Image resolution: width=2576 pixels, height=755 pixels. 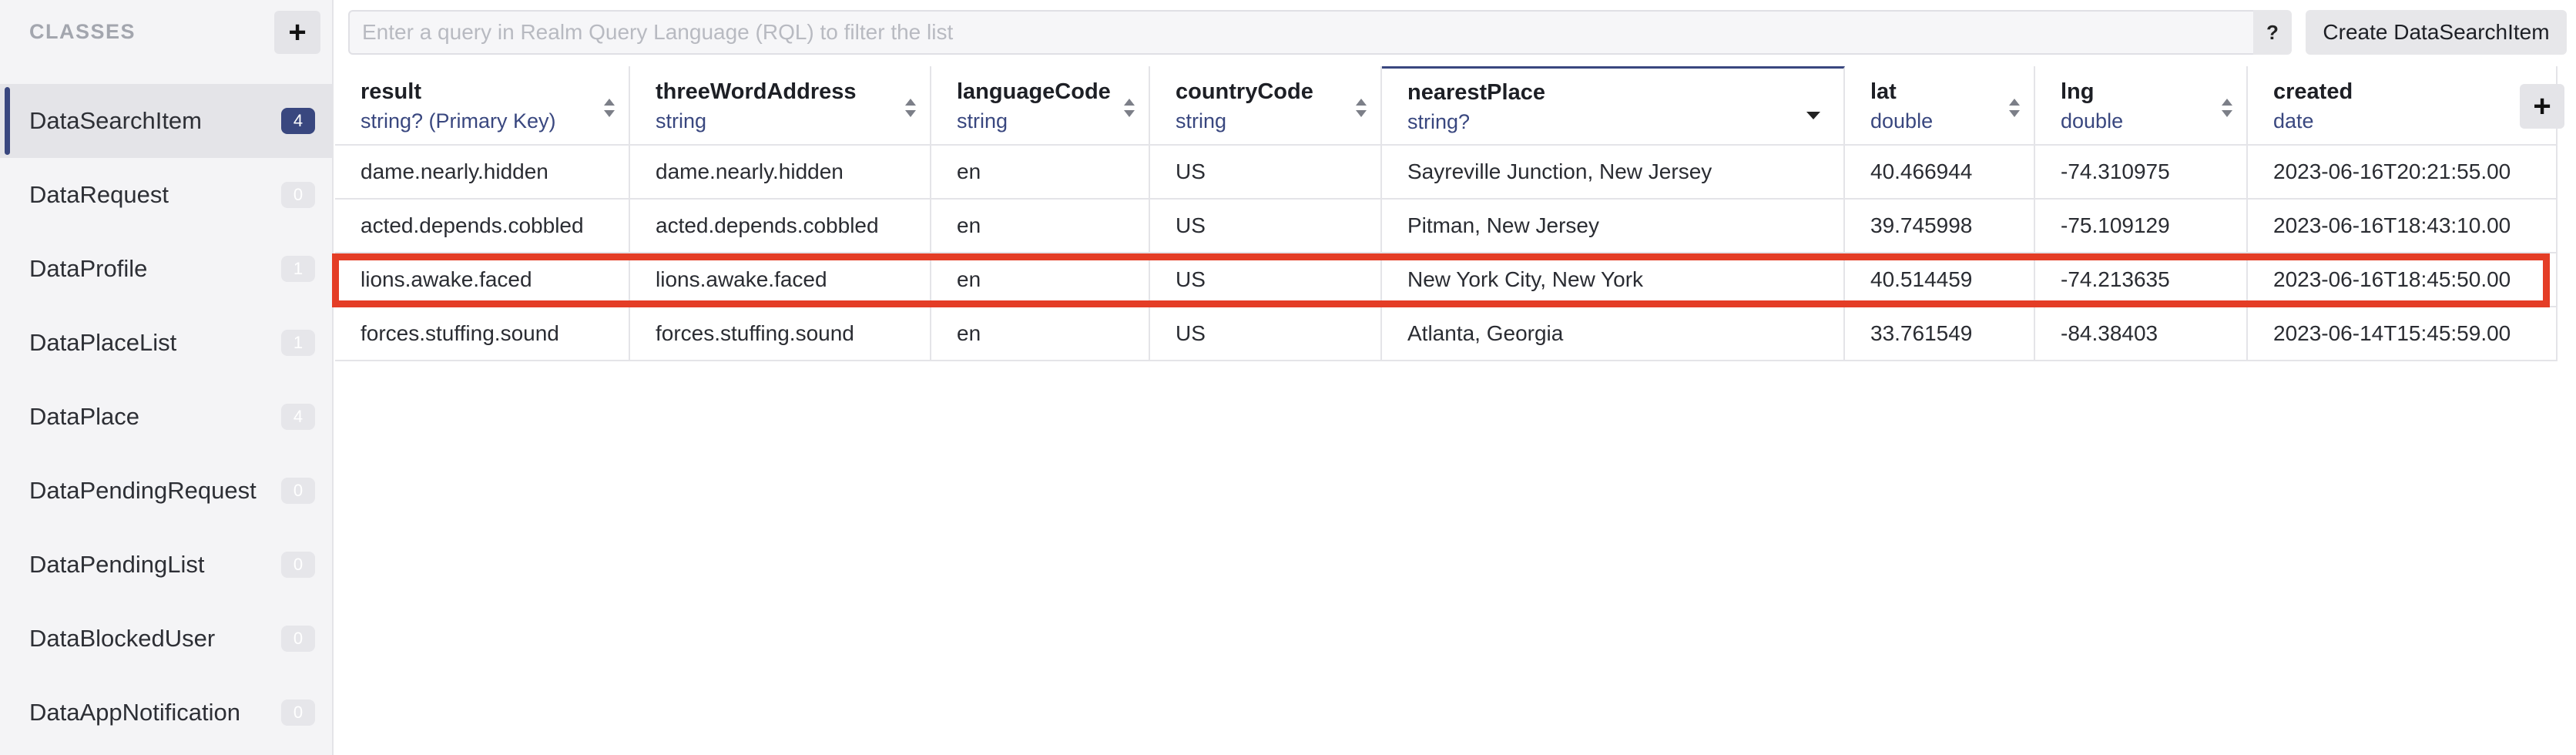 What do you see at coordinates (780, 105) in the screenshot?
I see `column-header-threewordaddress: threeWordAddress string` at bounding box center [780, 105].